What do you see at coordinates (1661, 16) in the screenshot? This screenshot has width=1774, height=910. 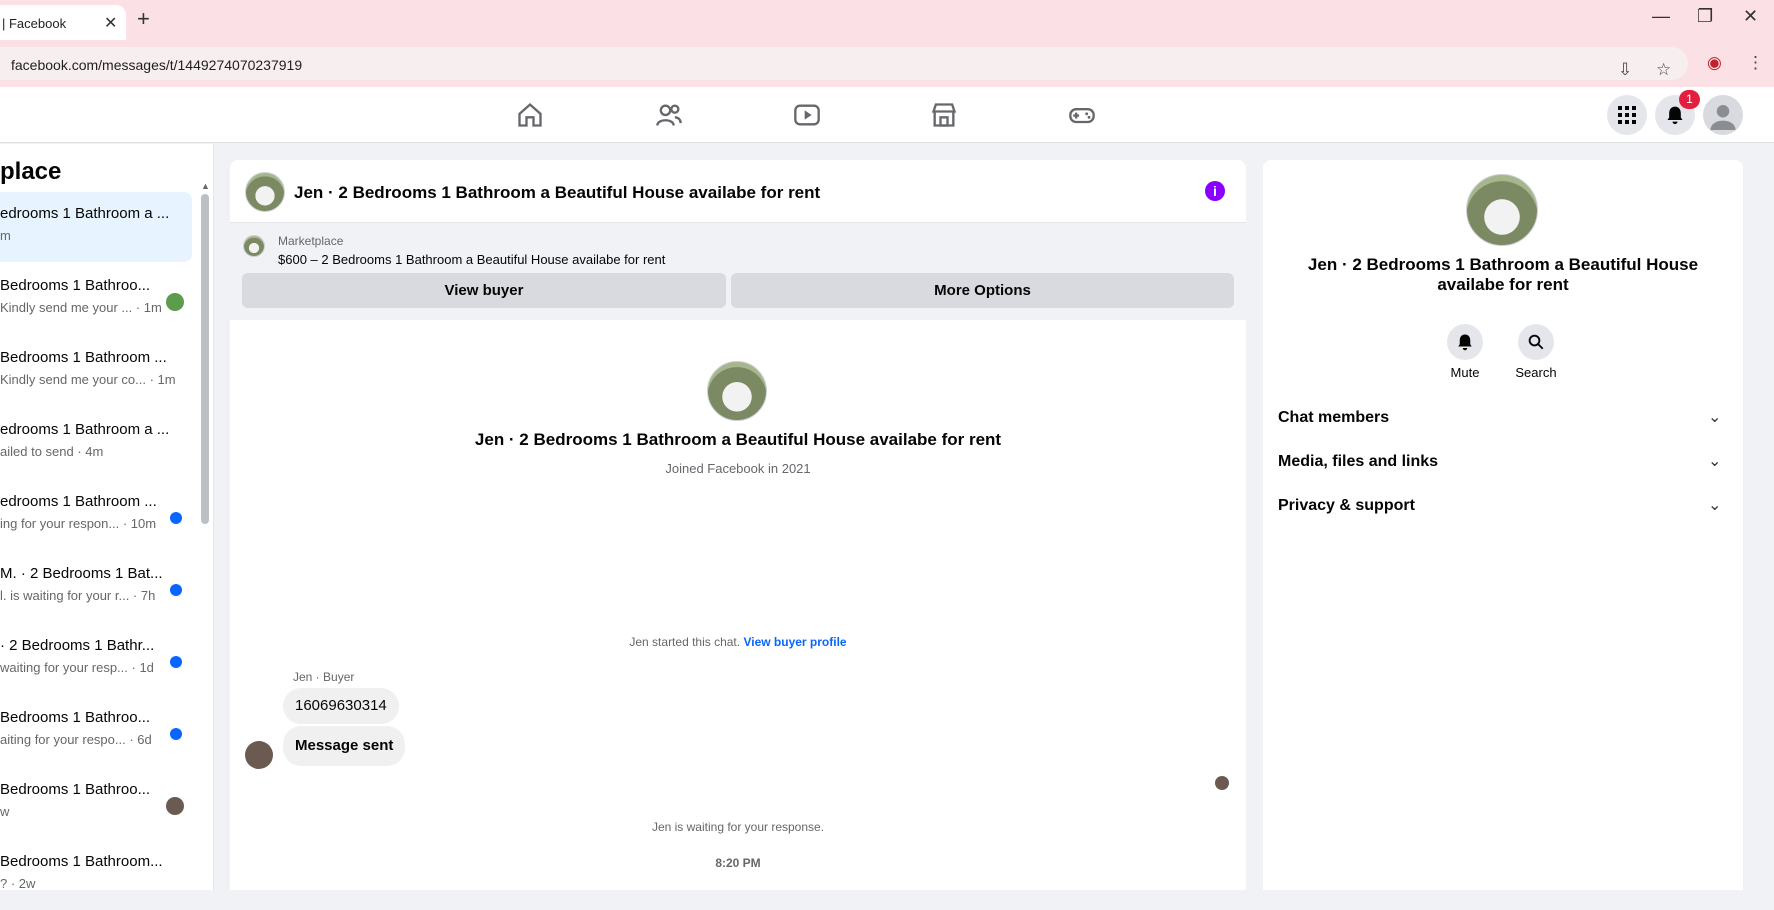 I see `minimize-icon: —` at bounding box center [1661, 16].